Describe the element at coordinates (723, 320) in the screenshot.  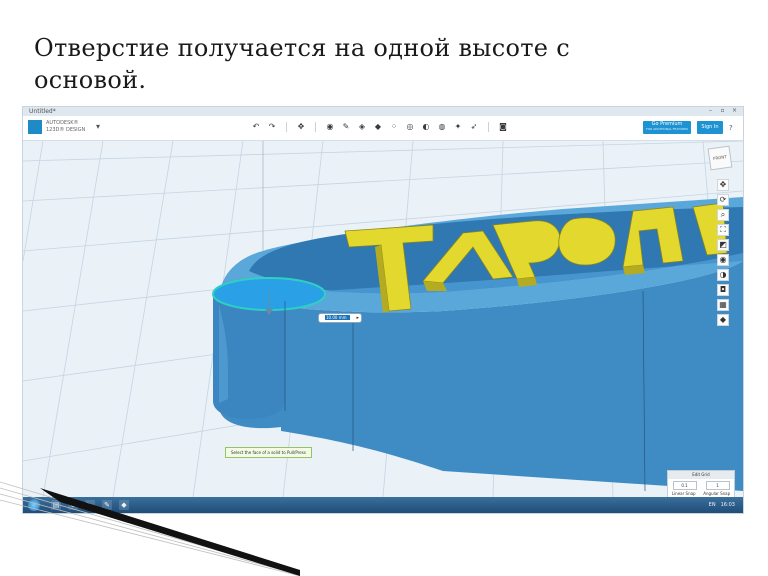
I see `settings-icon: ◆` at that location.